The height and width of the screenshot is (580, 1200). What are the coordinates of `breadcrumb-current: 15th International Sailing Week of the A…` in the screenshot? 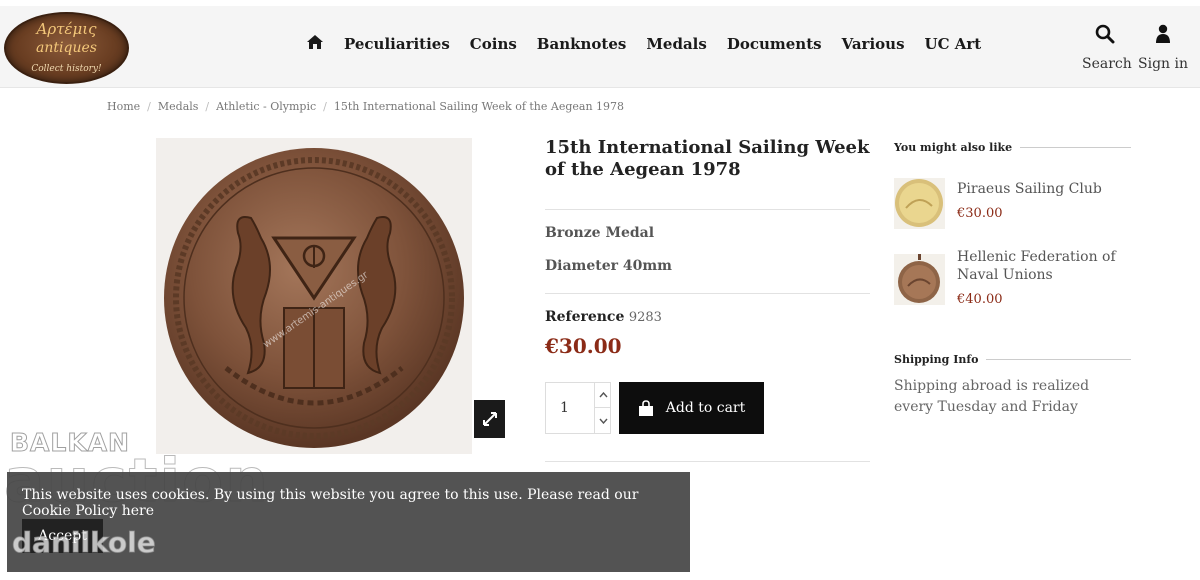 It's located at (479, 106).